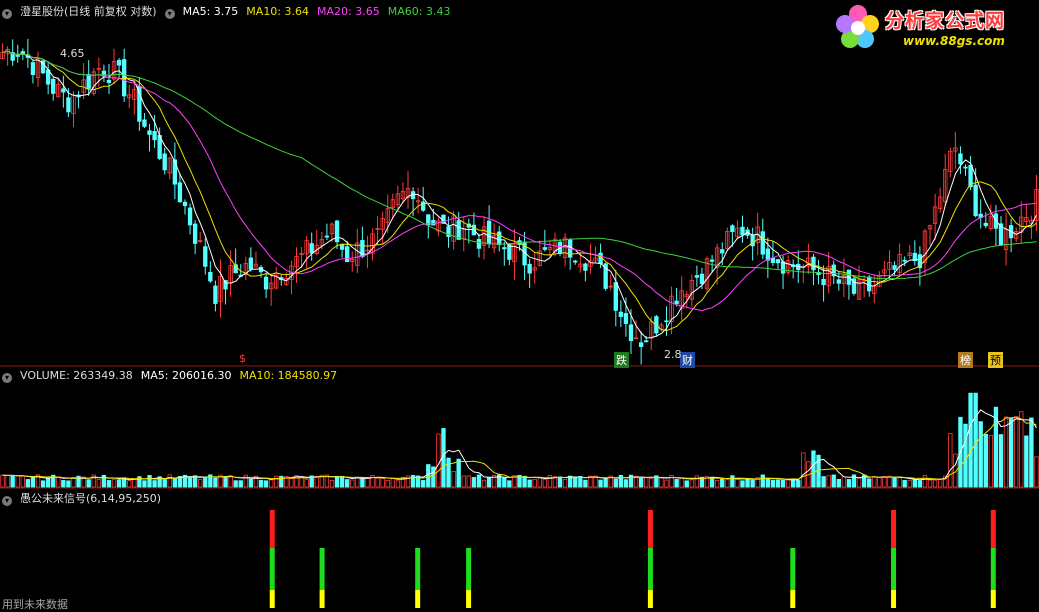  Describe the element at coordinates (621, 360) in the screenshot. I see `event-marker-drop: 跌` at that location.